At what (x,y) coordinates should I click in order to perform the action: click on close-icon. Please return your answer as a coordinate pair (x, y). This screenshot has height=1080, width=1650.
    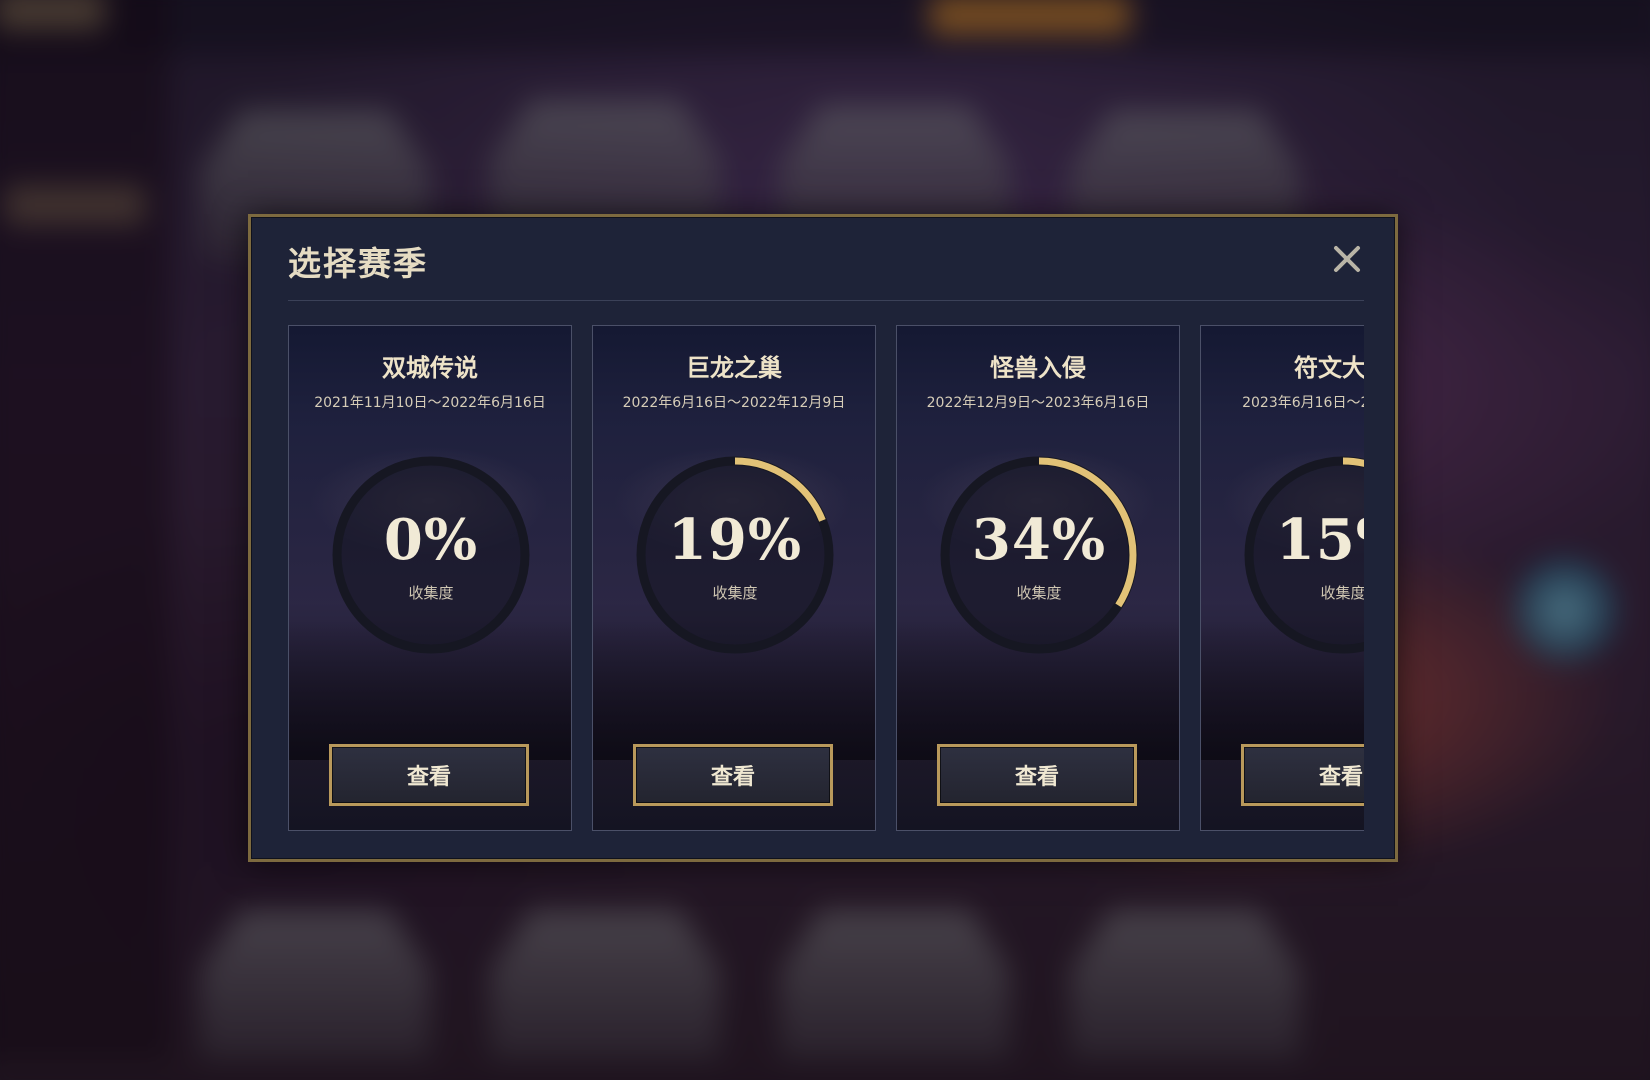
    Looking at the image, I should click on (1347, 259).